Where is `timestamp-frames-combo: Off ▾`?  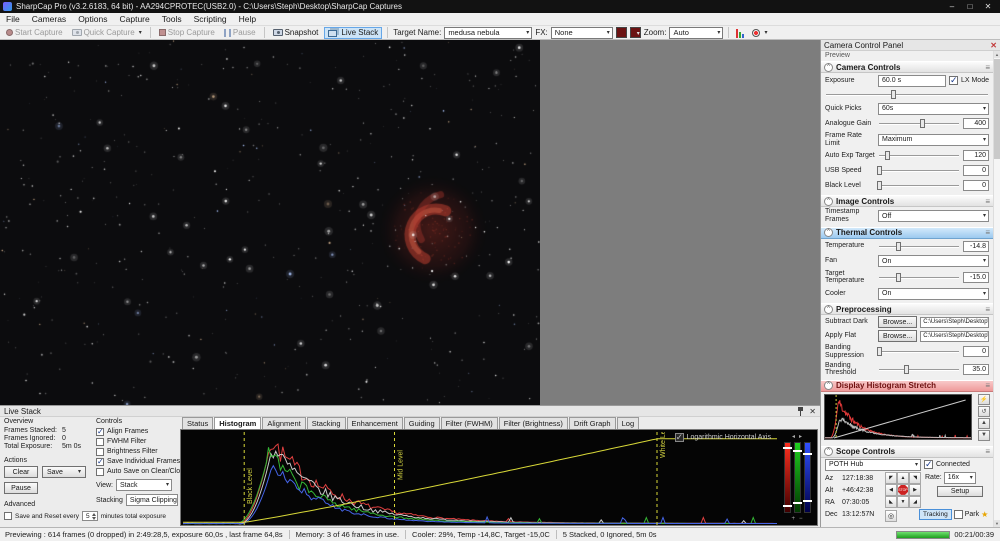 timestamp-frames-combo: Off ▾ is located at coordinates (933, 216).